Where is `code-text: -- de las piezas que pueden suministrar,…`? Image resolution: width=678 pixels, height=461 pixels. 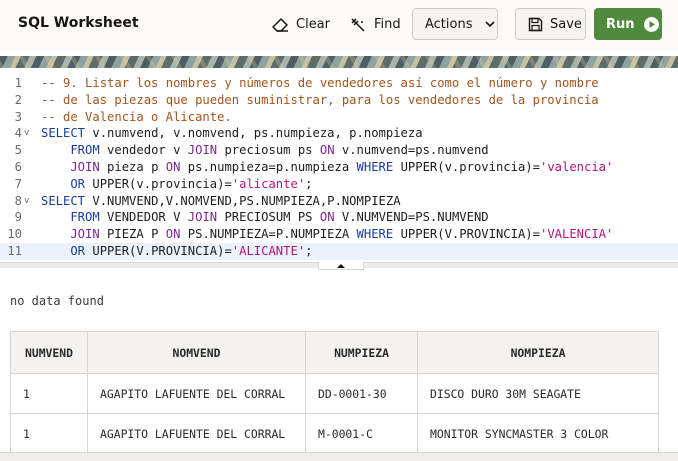 code-text: -- de las piezas que pueden suministrar,… is located at coordinates (320, 99).